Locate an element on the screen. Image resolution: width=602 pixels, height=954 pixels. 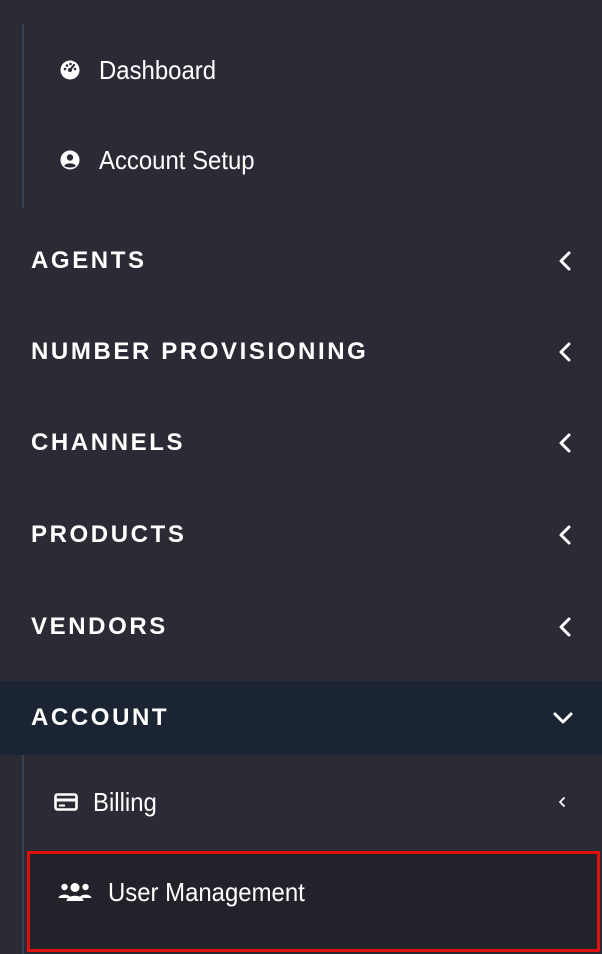
sidebar-item-account-setup: Account Setup is located at coordinates (301, 160).